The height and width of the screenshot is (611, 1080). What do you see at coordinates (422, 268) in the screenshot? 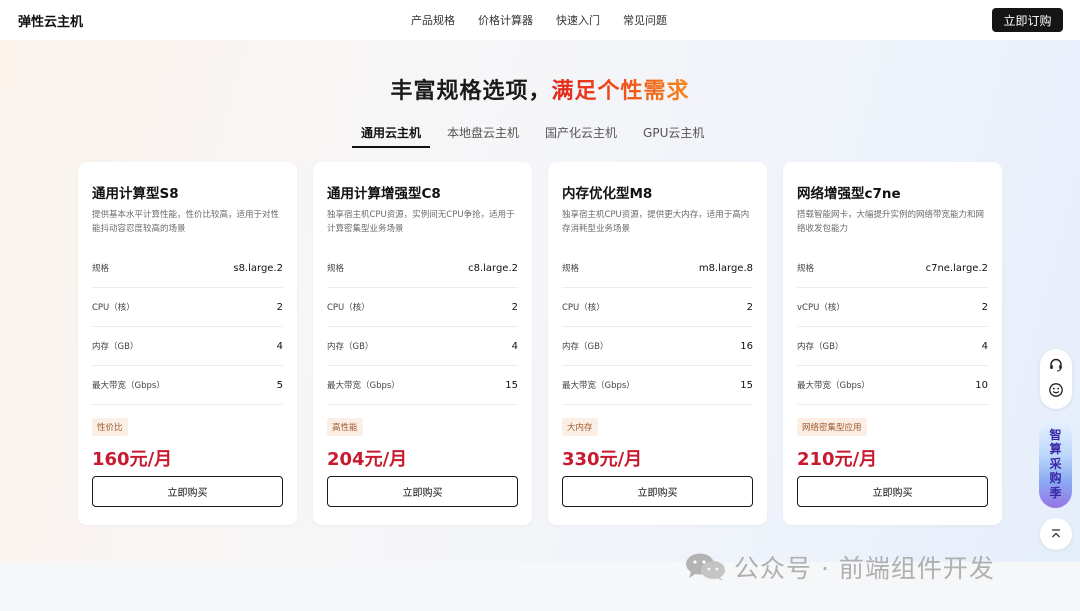
I see `spec-row-model: 规格 c8.large.2` at bounding box center [422, 268].